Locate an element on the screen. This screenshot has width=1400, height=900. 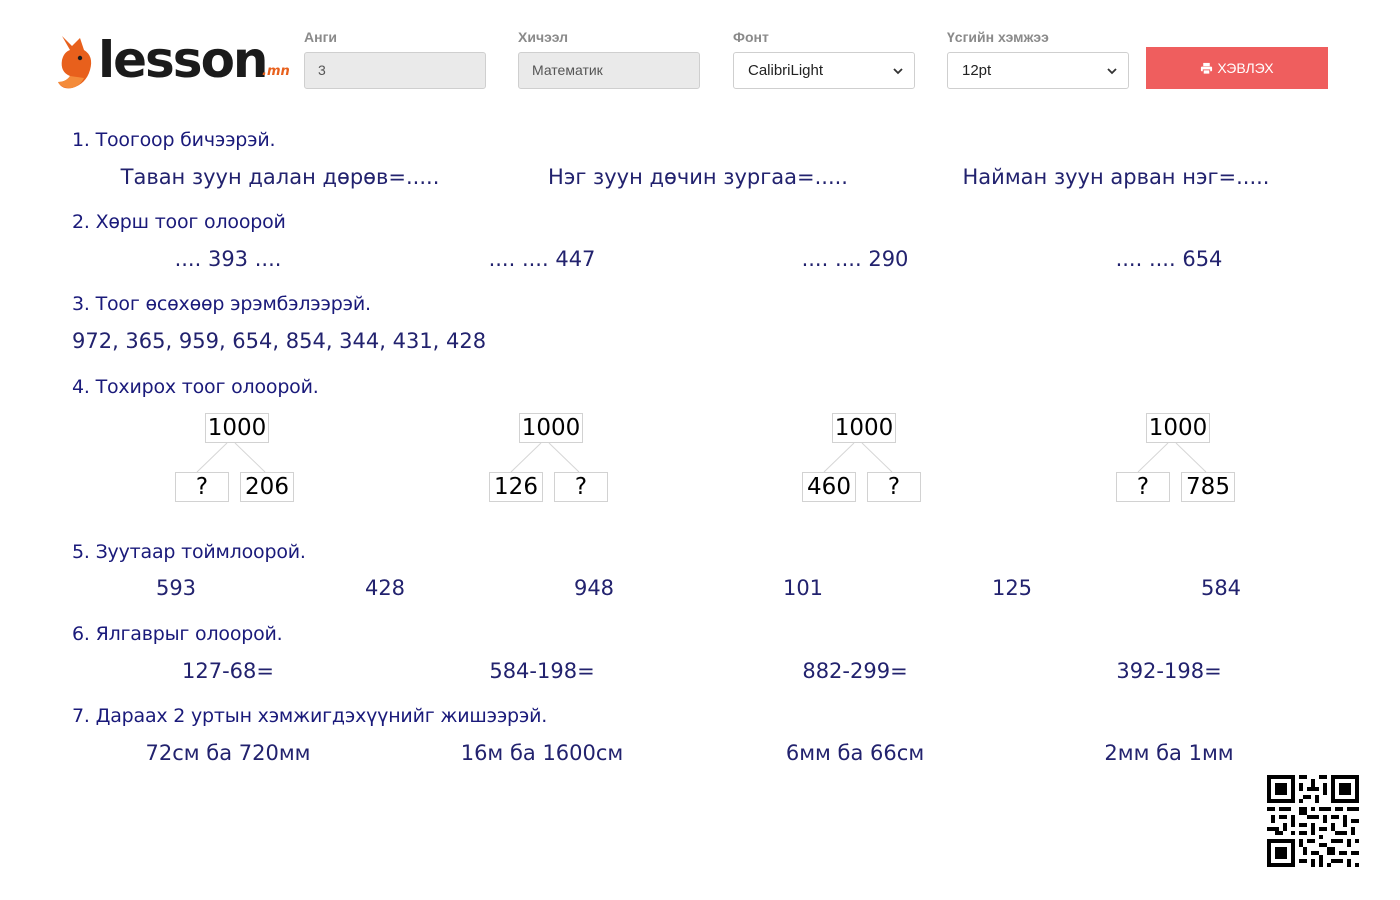
font-size-field: Үсгийн хэмжээ 12pt is located at coordinates (1038, 58).